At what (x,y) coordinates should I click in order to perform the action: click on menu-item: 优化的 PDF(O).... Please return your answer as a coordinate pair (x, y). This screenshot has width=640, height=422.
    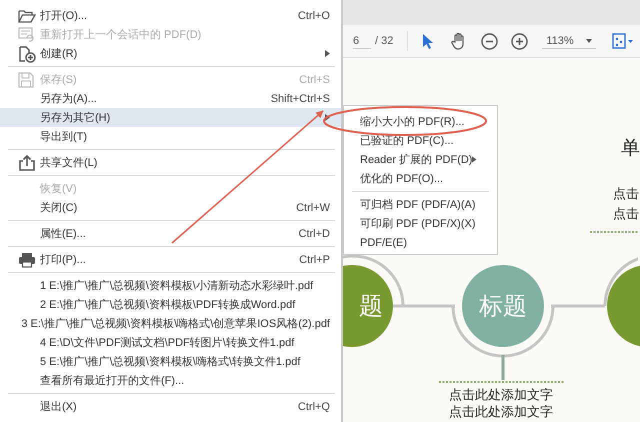
    Looking at the image, I should click on (420, 178).